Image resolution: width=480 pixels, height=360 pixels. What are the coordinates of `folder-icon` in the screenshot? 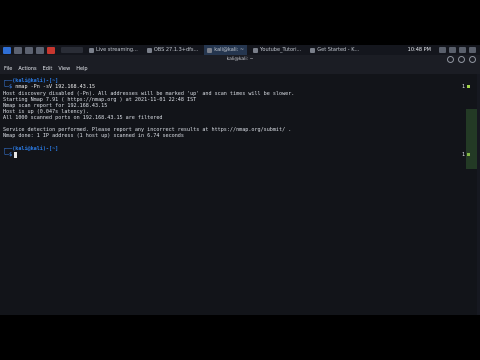 It's located at (256, 50).